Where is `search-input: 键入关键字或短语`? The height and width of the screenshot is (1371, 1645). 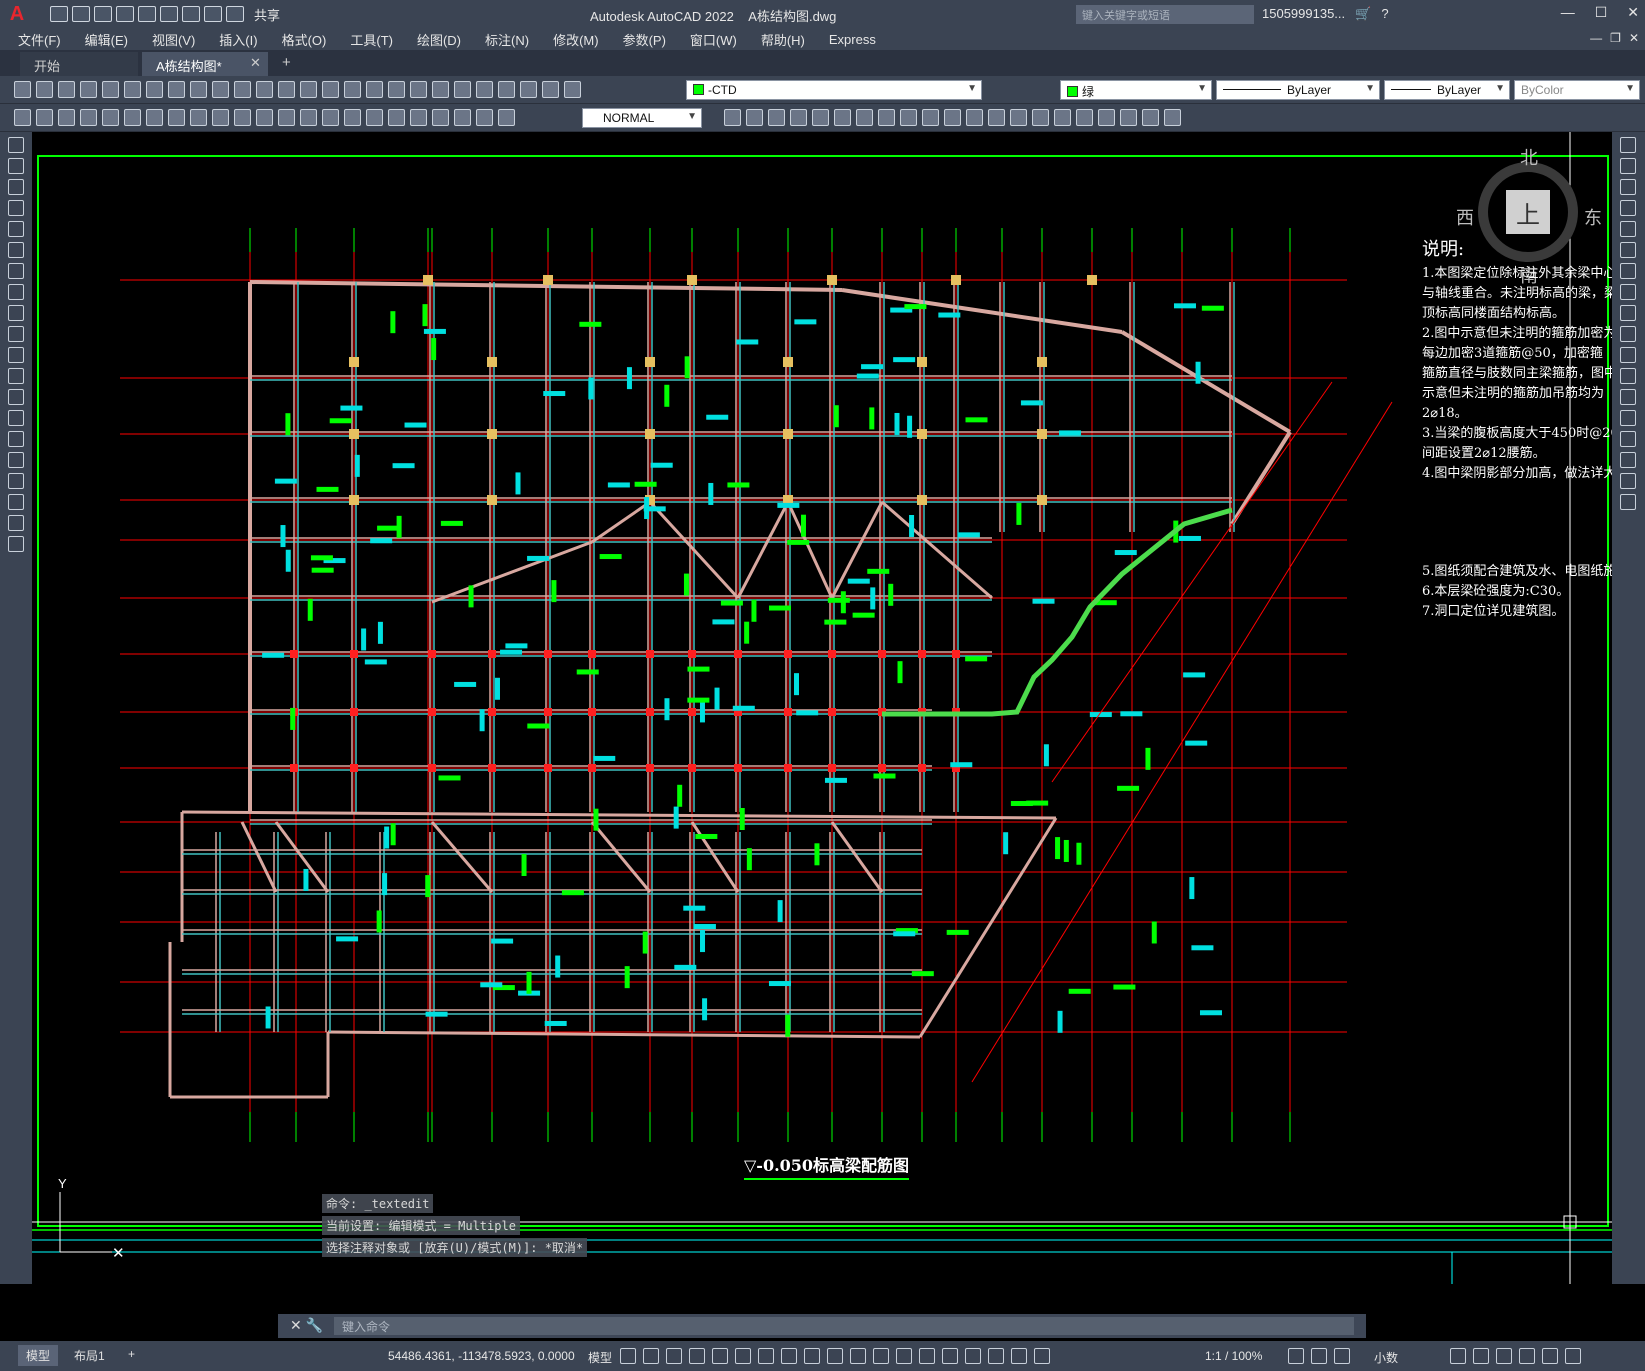
search-input: 键入关键字或短语 is located at coordinates (1165, 14).